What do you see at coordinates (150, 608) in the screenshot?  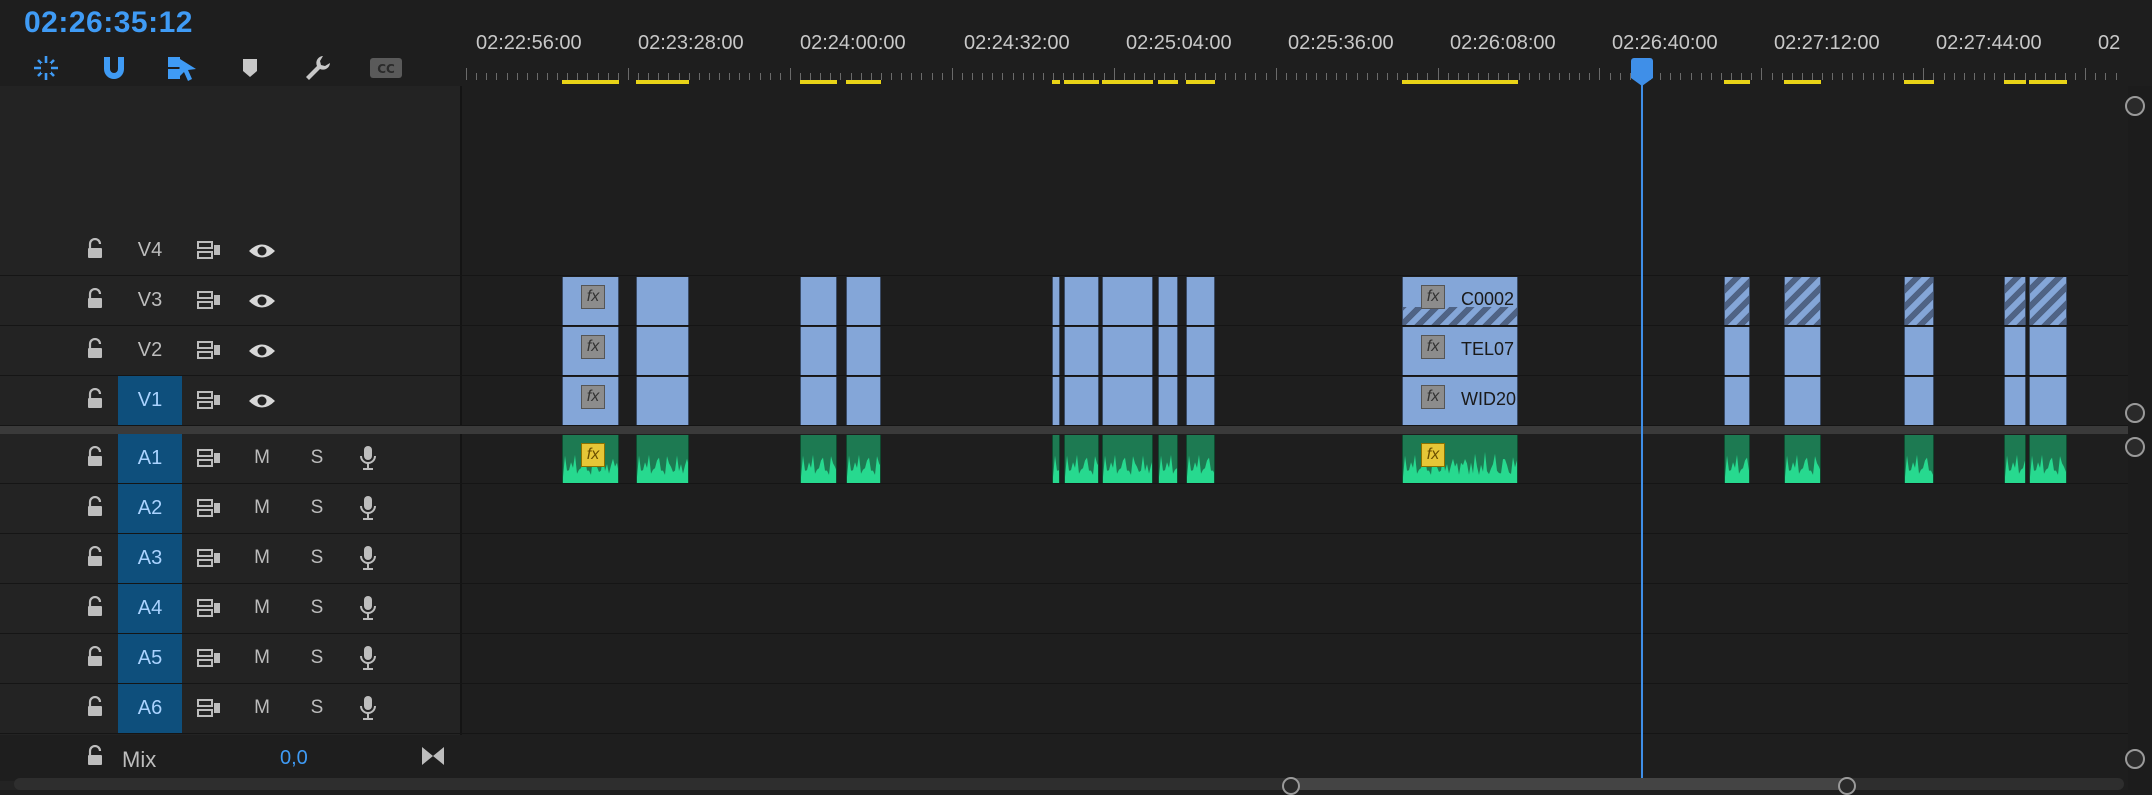 I see `track-label: A4` at bounding box center [150, 608].